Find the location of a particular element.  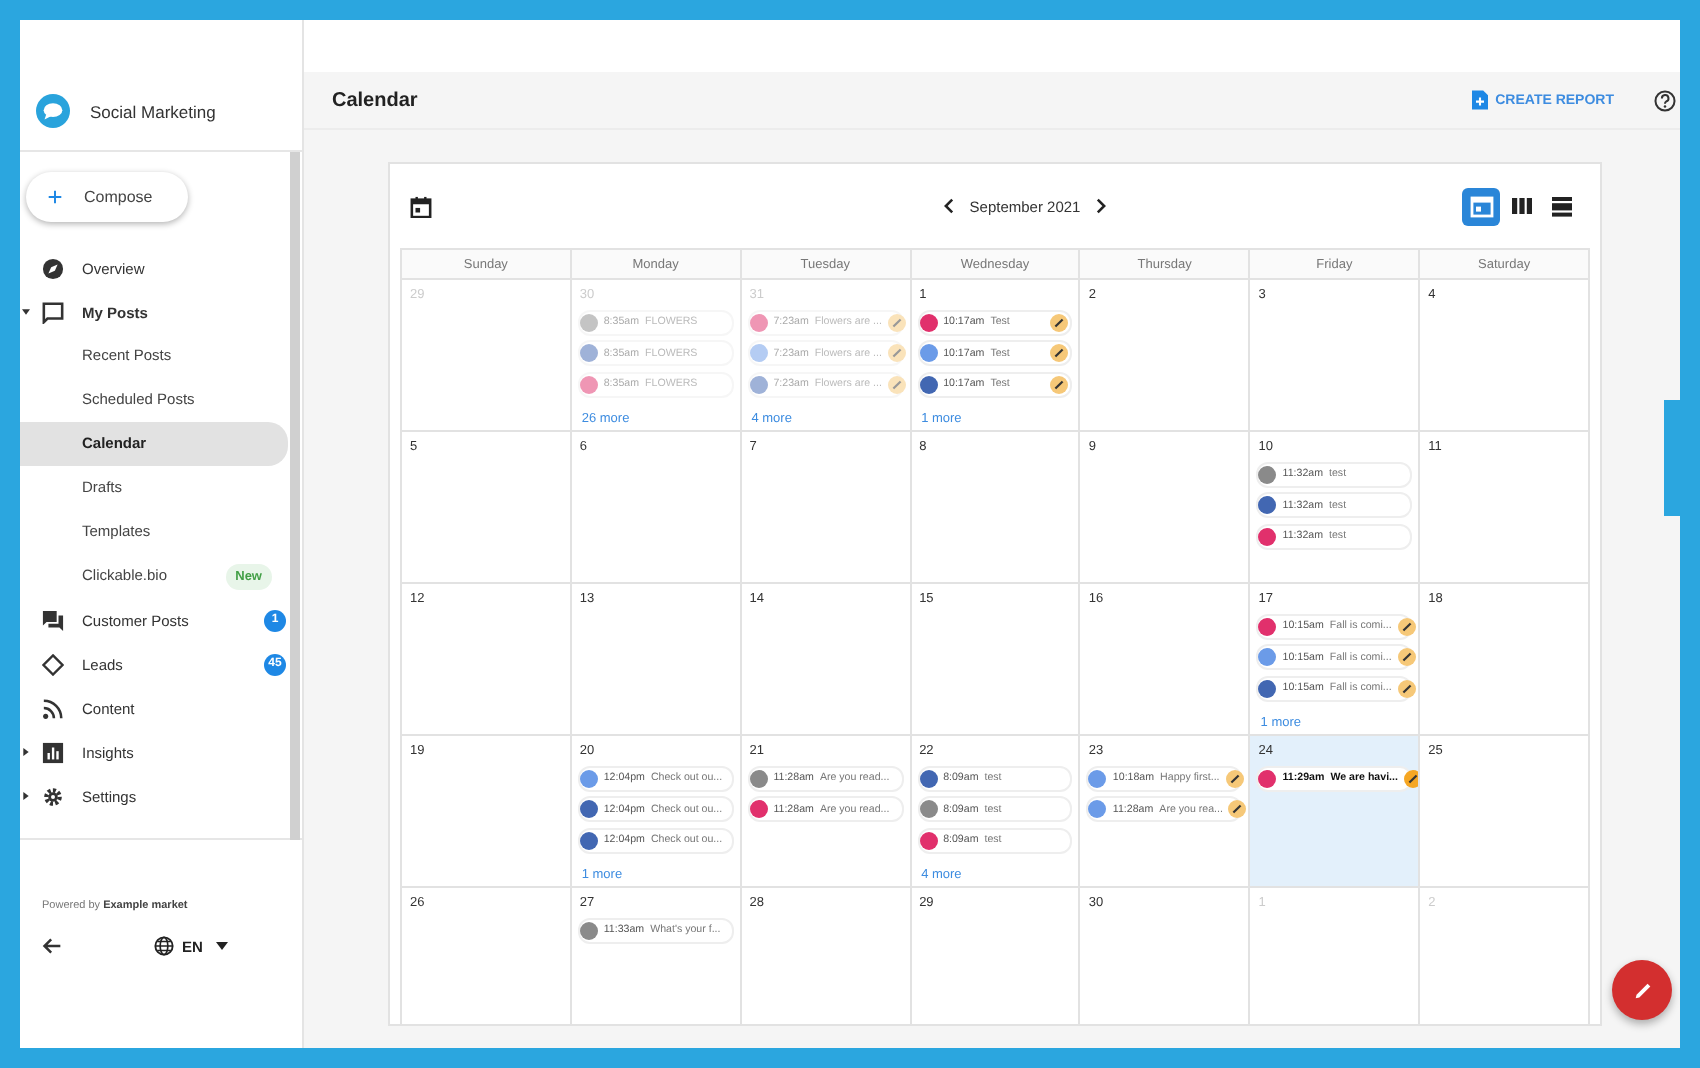

next-month-icon is located at coordinates (1101, 206).